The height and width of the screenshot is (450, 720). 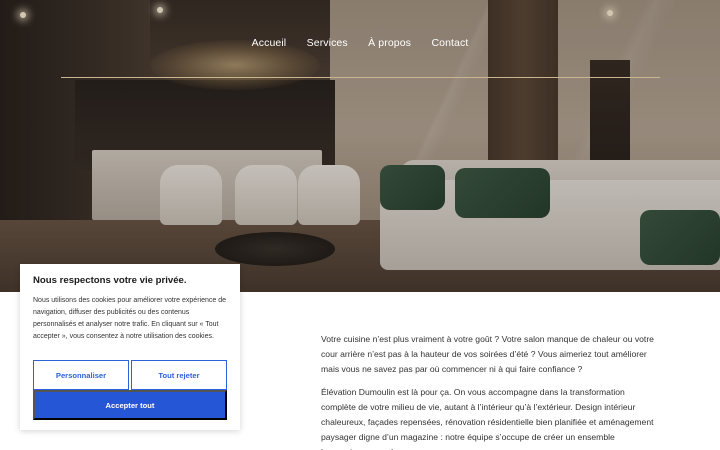 I want to click on cookie-title: Nous respectons votre vie privée., so click(x=110, y=280).